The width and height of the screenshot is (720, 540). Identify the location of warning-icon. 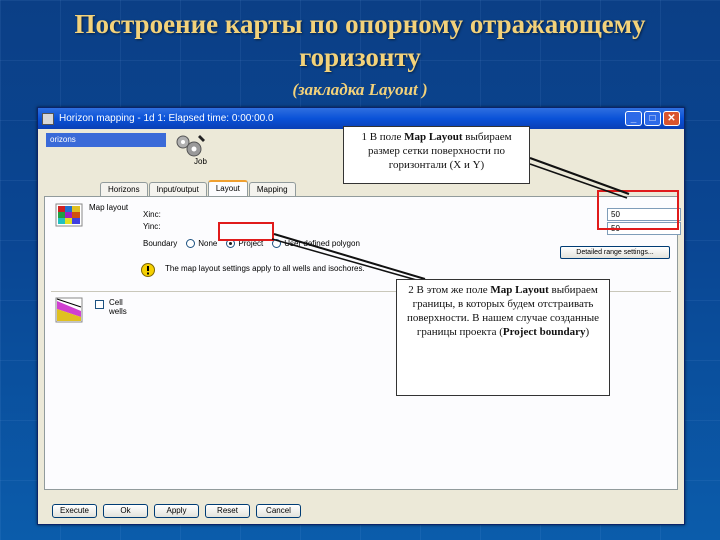
(148, 270).